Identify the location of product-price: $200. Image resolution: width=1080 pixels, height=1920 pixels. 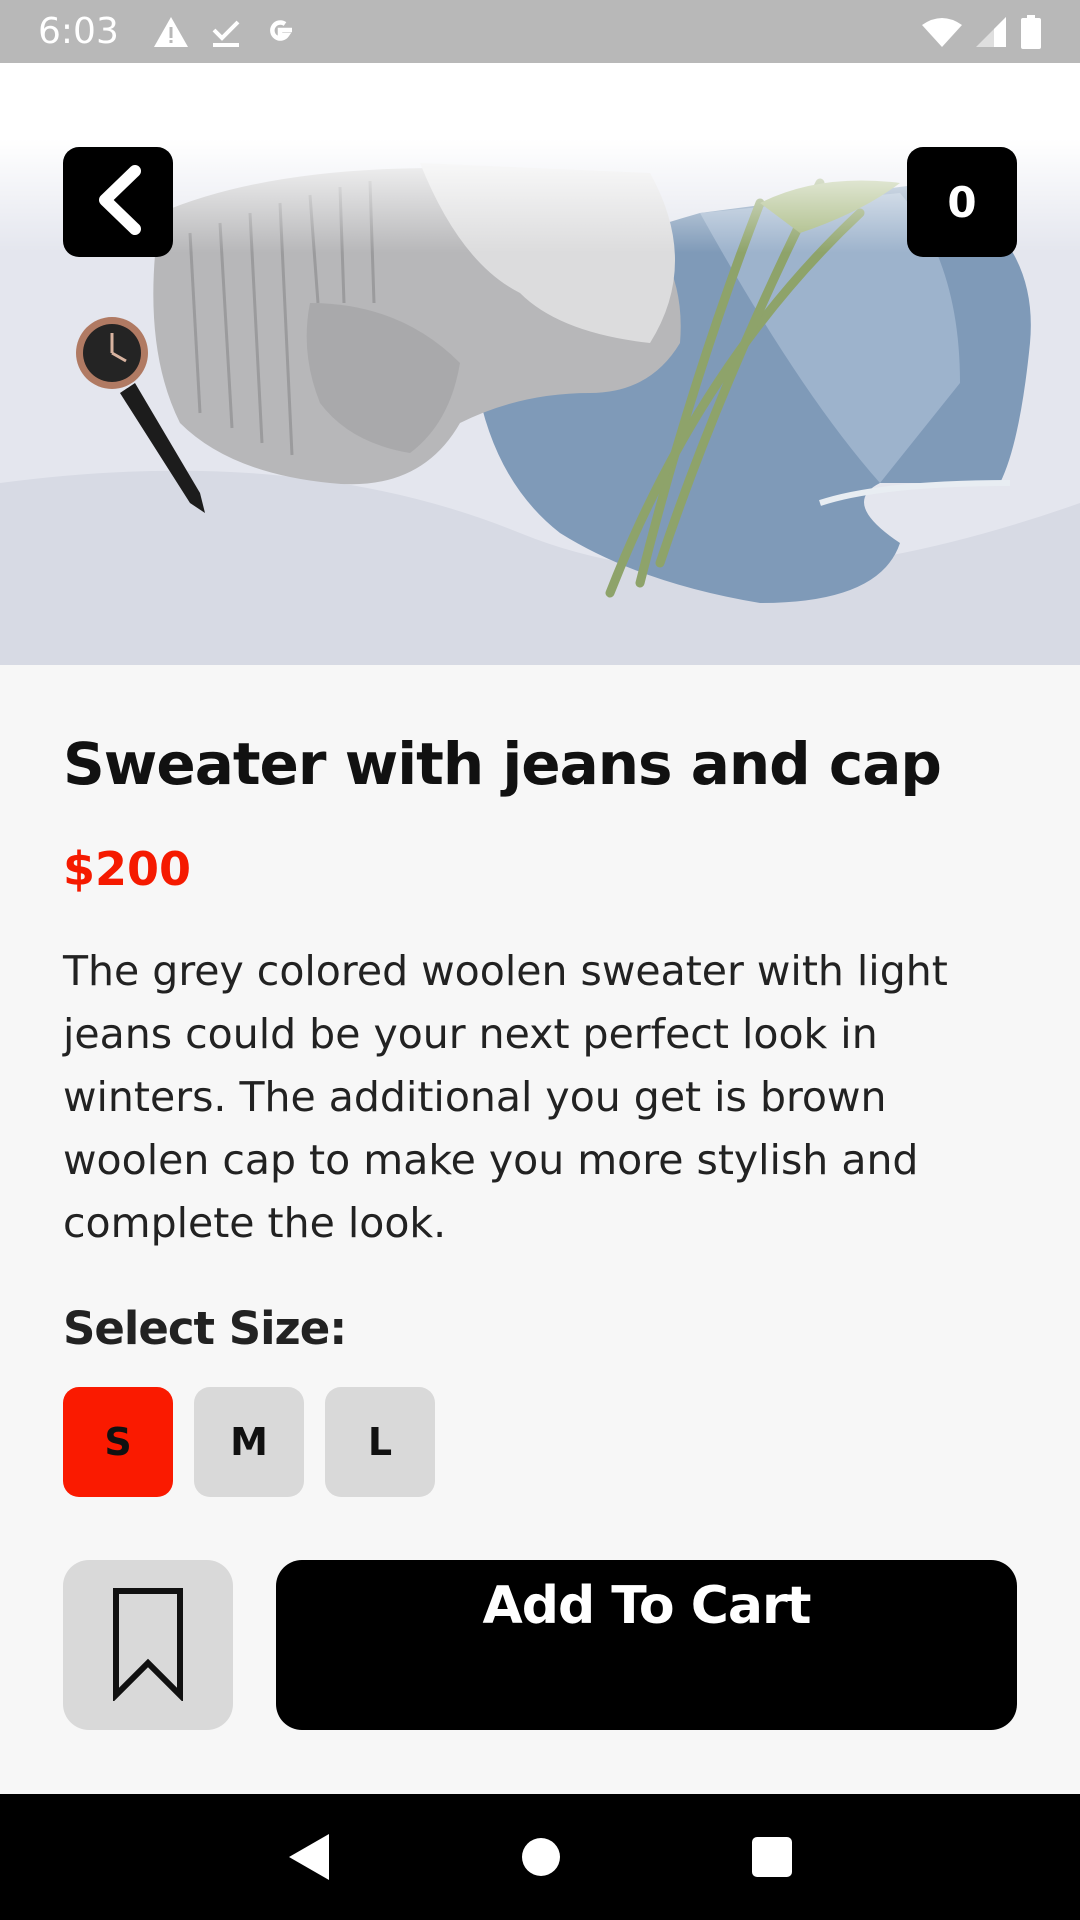
(127, 869).